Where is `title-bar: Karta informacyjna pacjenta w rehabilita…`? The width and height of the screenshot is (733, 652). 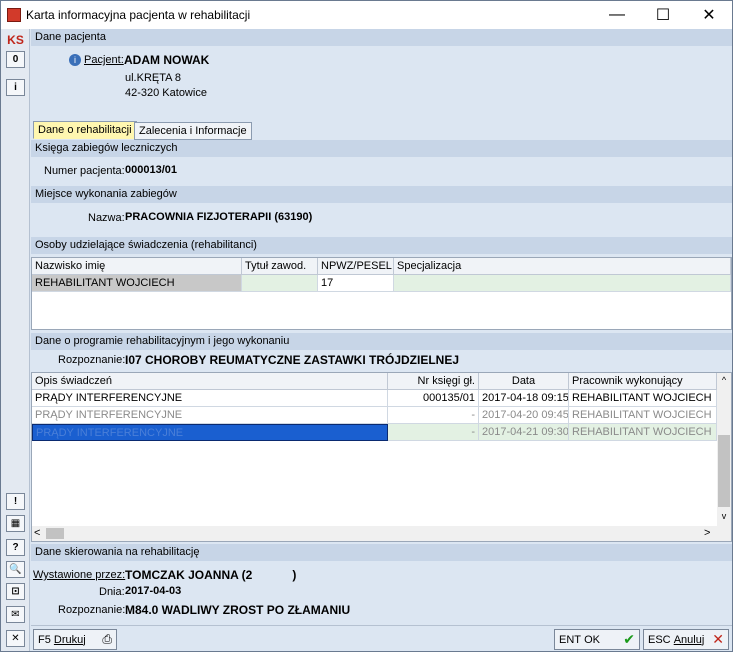 title-bar: Karta informacyjna pacjenta w rehabilita… is located at coordinates (366, 15).